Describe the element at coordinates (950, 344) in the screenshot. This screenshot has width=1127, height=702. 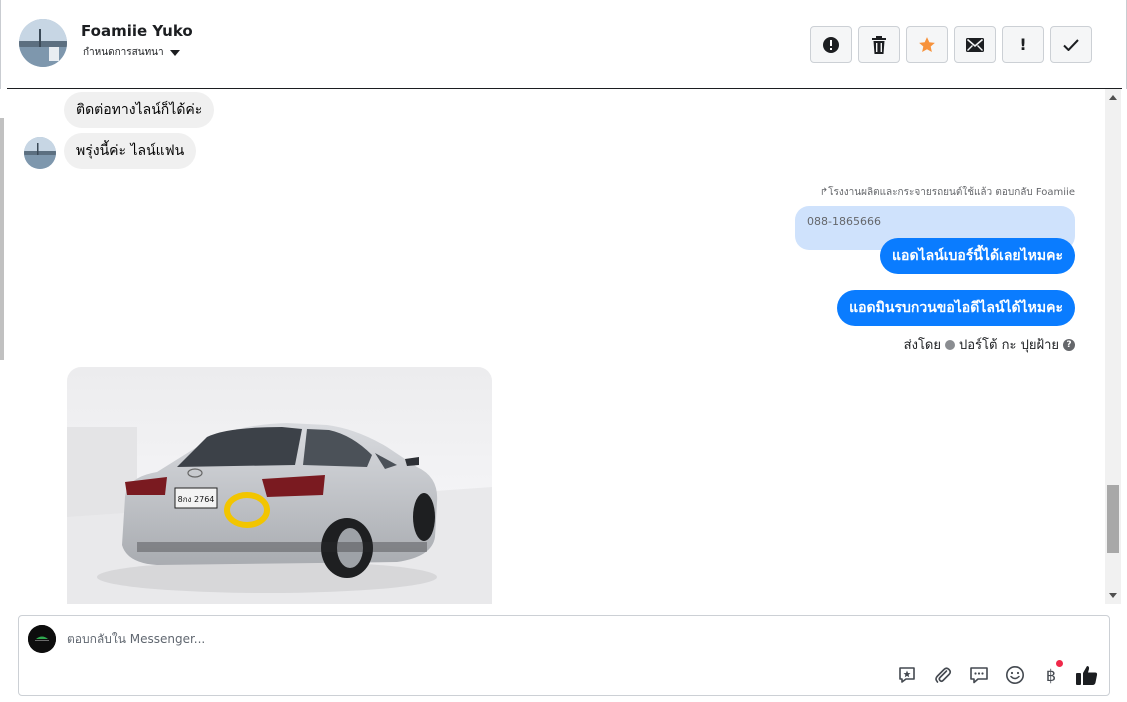
I see `verified-dot-icon` at that location.